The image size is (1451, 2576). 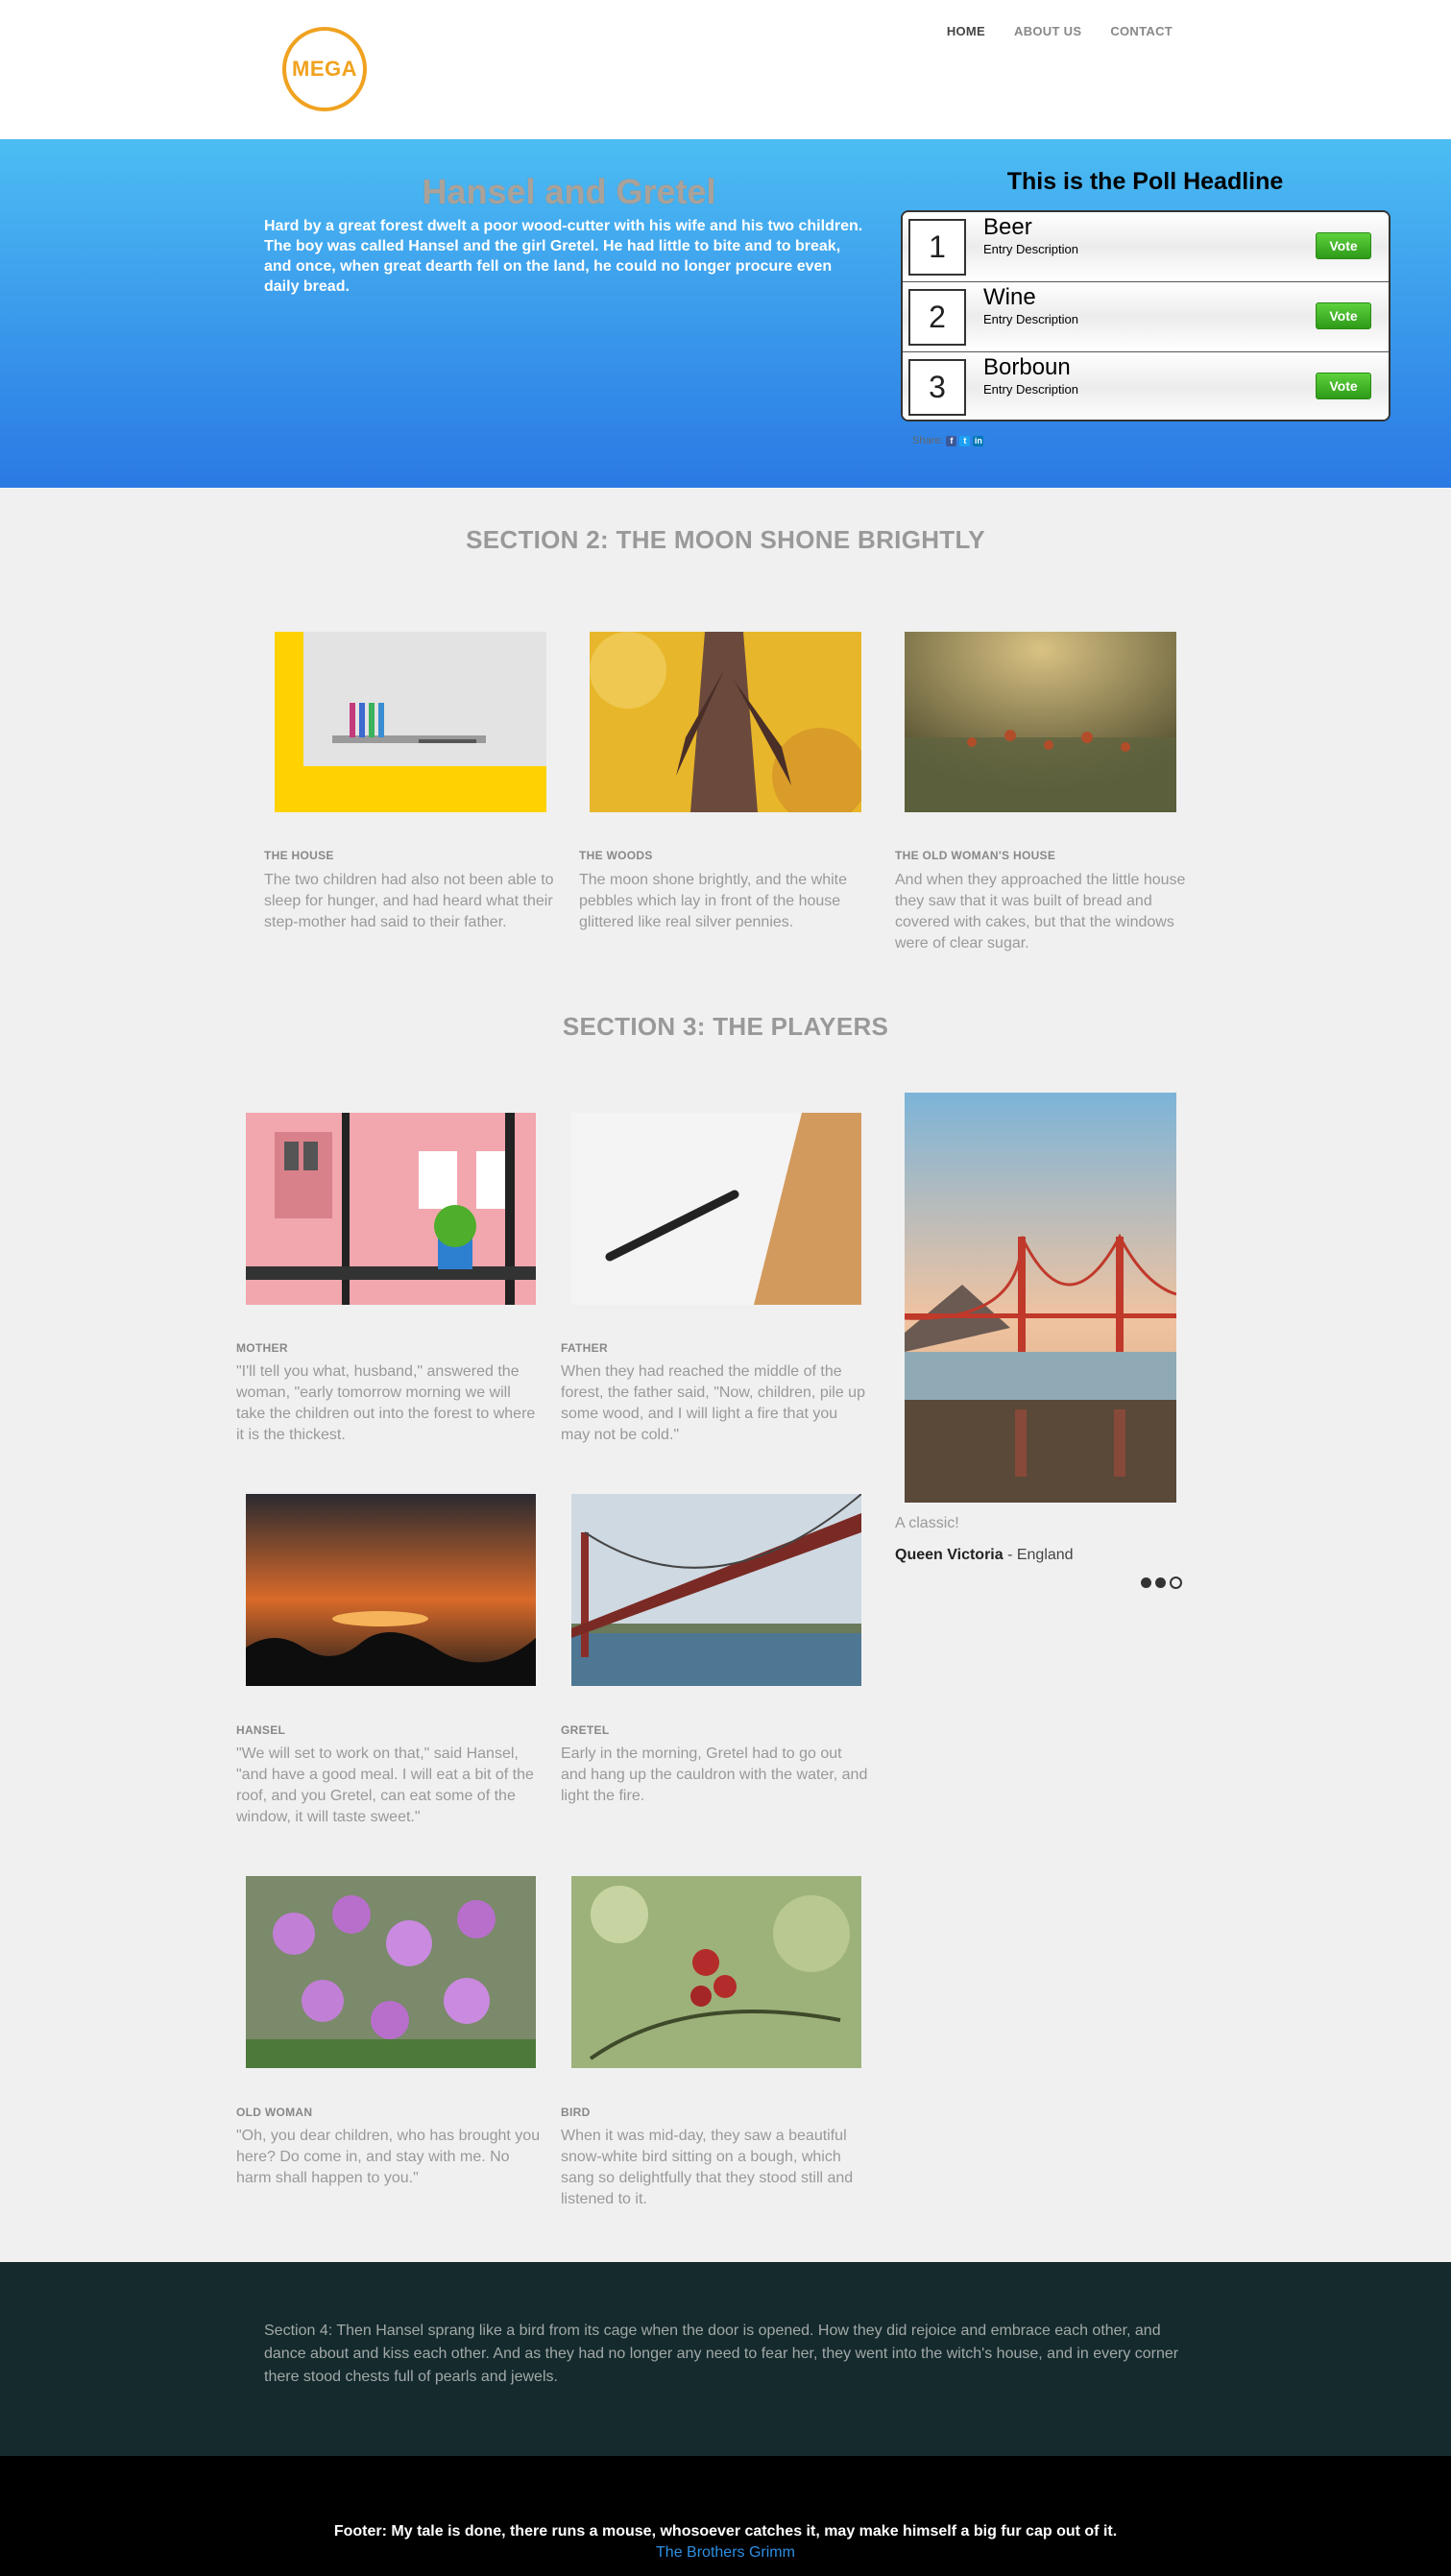 What do you see at coordinates (1146, 247) in the screenshot?
I see `poll-item: 1 Beer Entry Description Vote` at bounding box center [1146, 247].